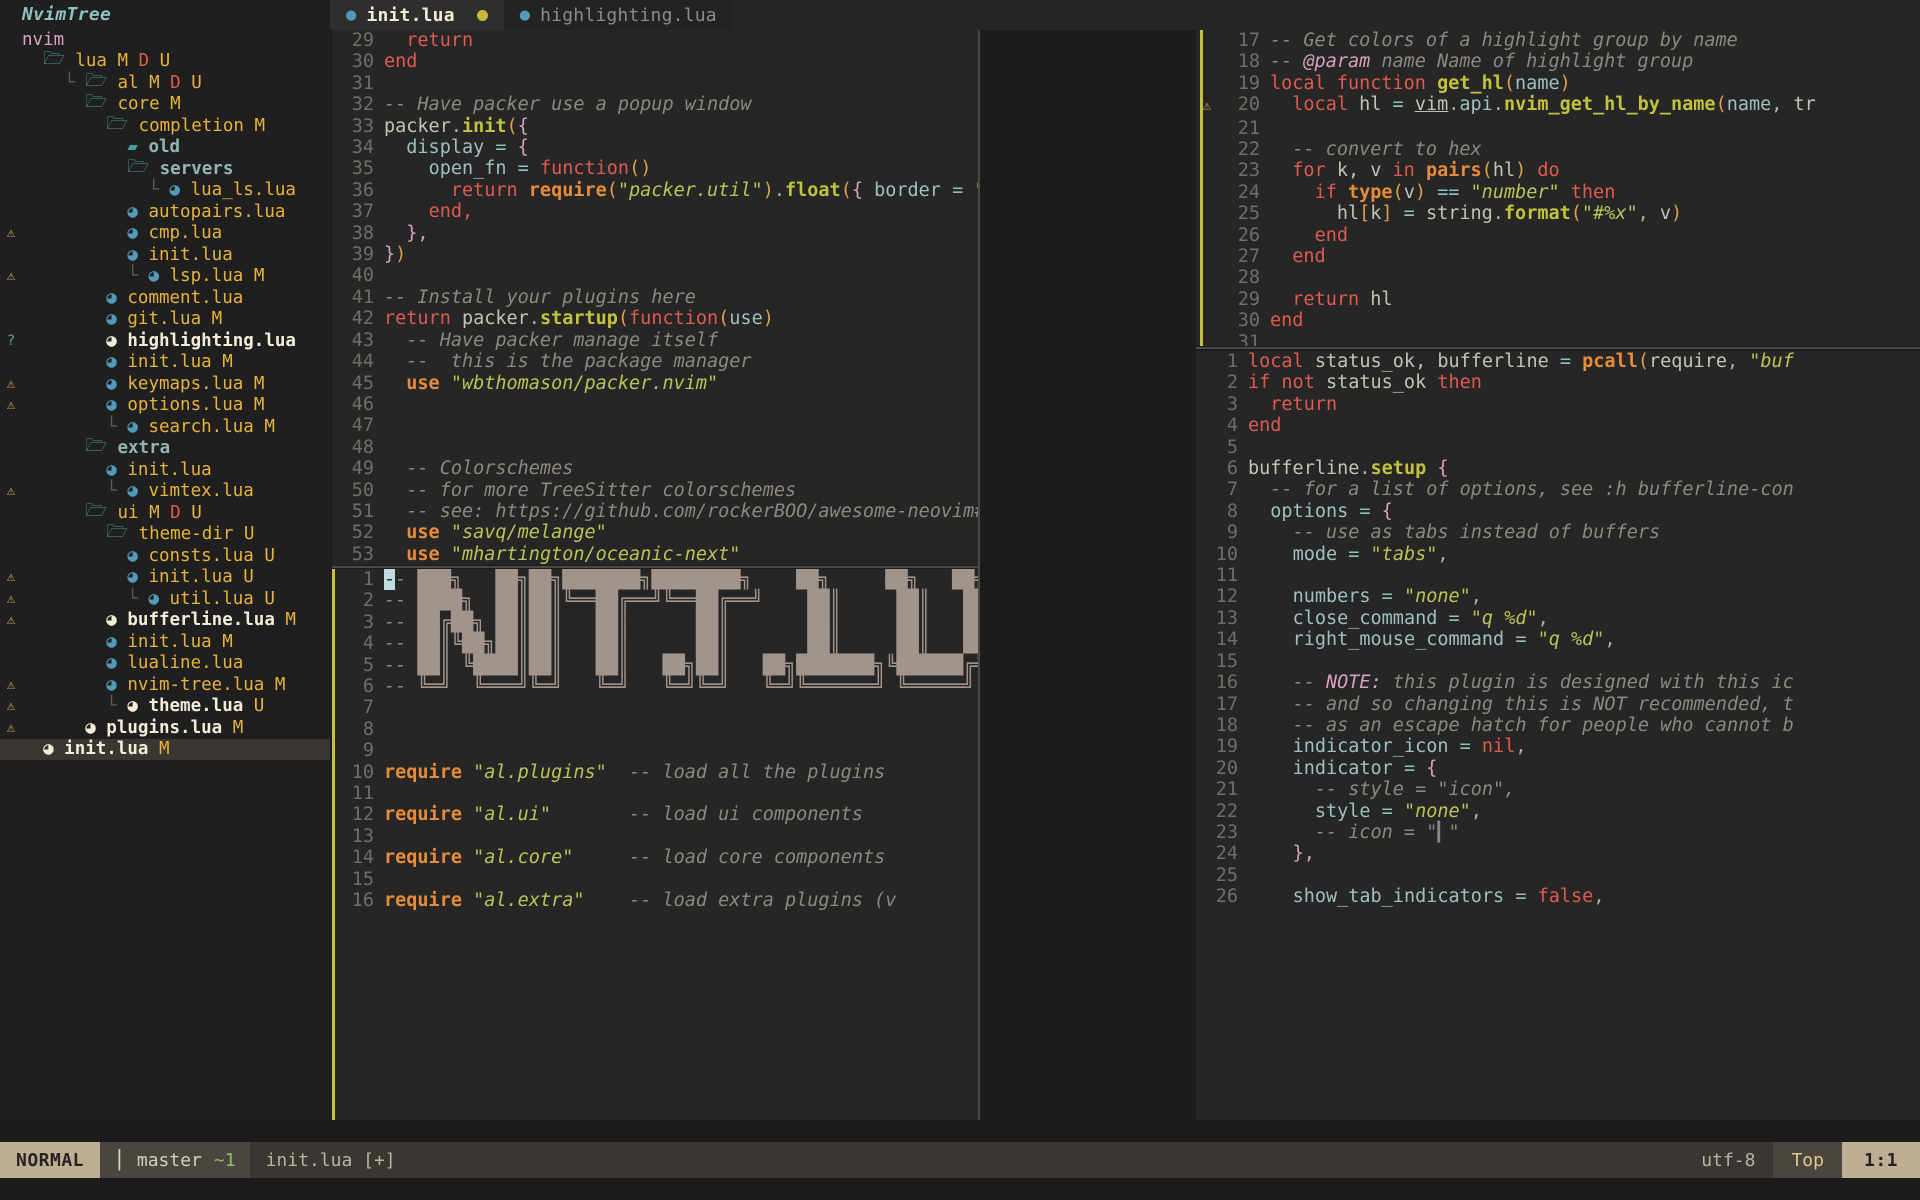 The image size is (1920, 1200). What do you see at coordinates (165, 104) in the screenshot?
I see `tree-item-core: 🗁 core M` at bounding box center [165, 104].